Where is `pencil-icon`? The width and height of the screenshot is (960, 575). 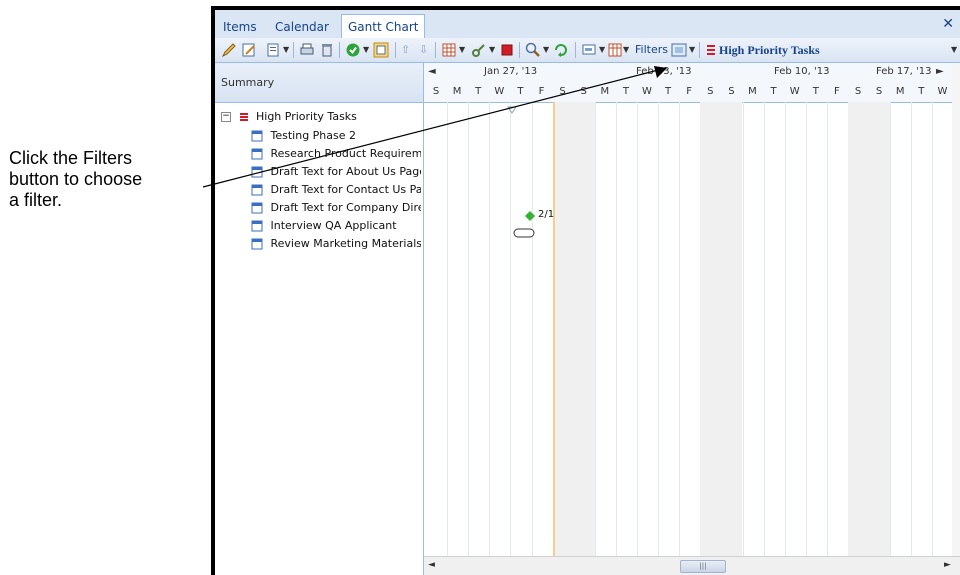 pencil-icon is located at coordinates (229, 50).